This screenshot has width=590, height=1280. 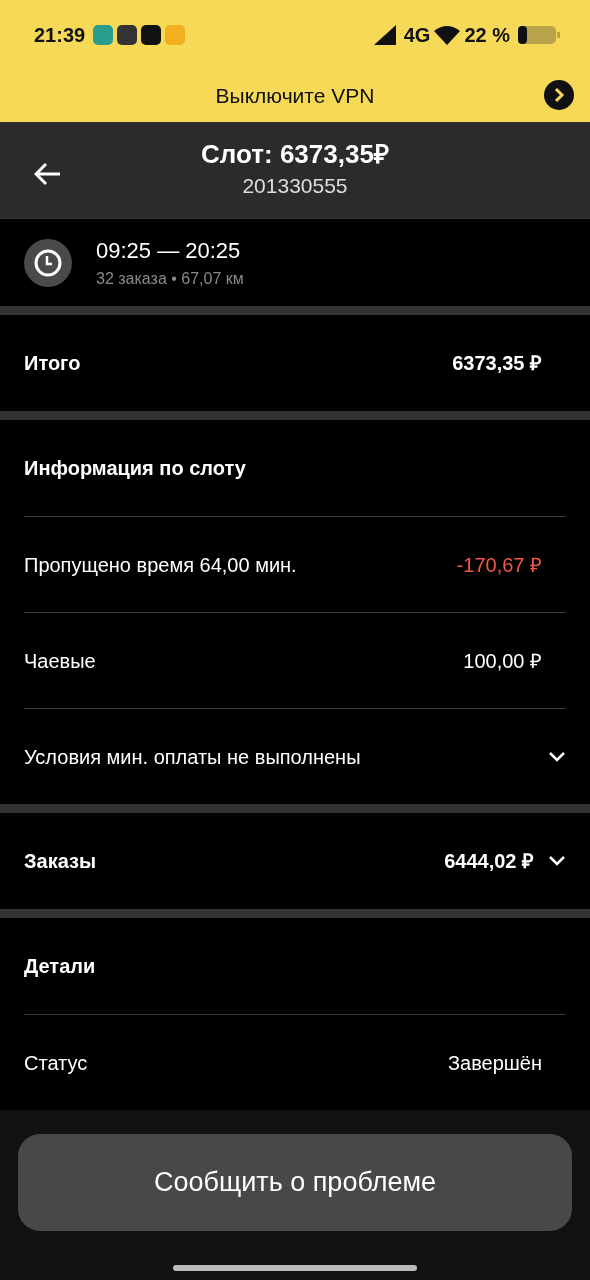 I want to click on row-label: Итого, so click(x=53, y=363).